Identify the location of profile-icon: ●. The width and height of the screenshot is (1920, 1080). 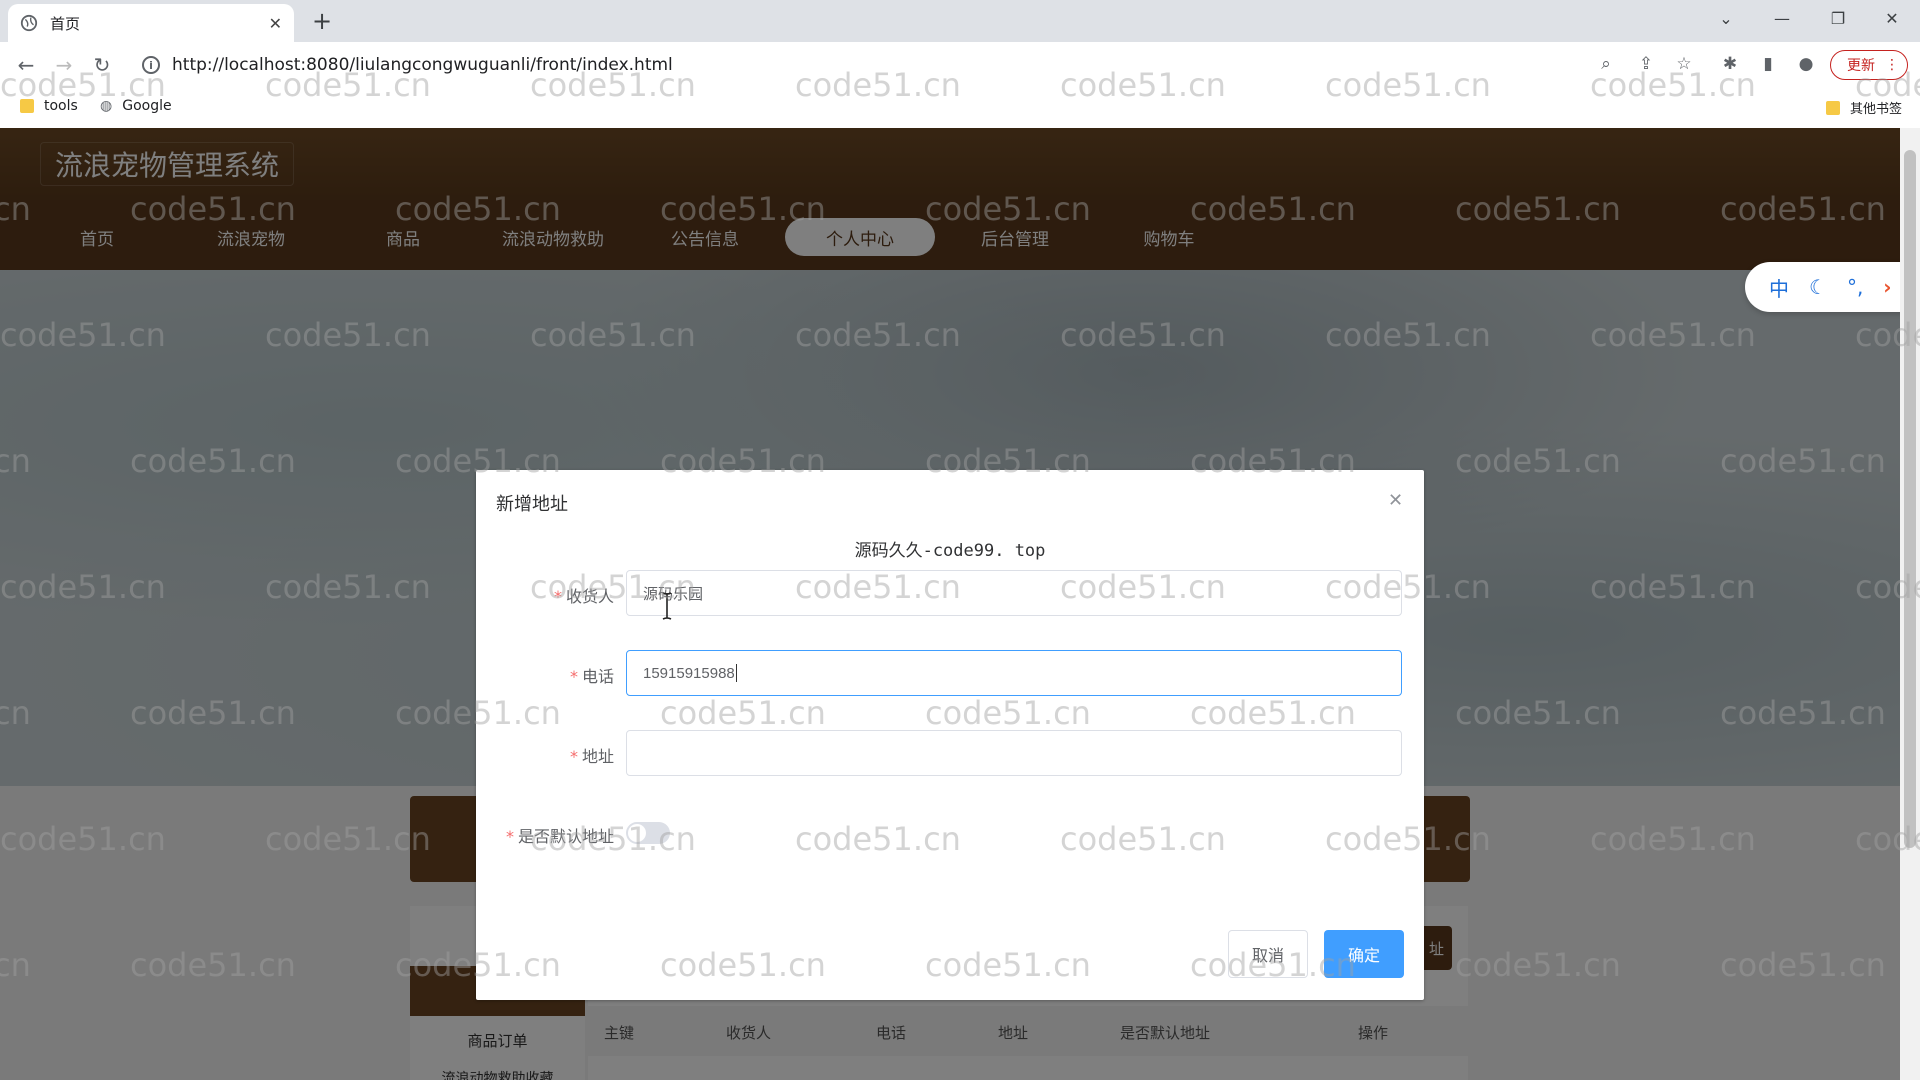
(1806, 65).